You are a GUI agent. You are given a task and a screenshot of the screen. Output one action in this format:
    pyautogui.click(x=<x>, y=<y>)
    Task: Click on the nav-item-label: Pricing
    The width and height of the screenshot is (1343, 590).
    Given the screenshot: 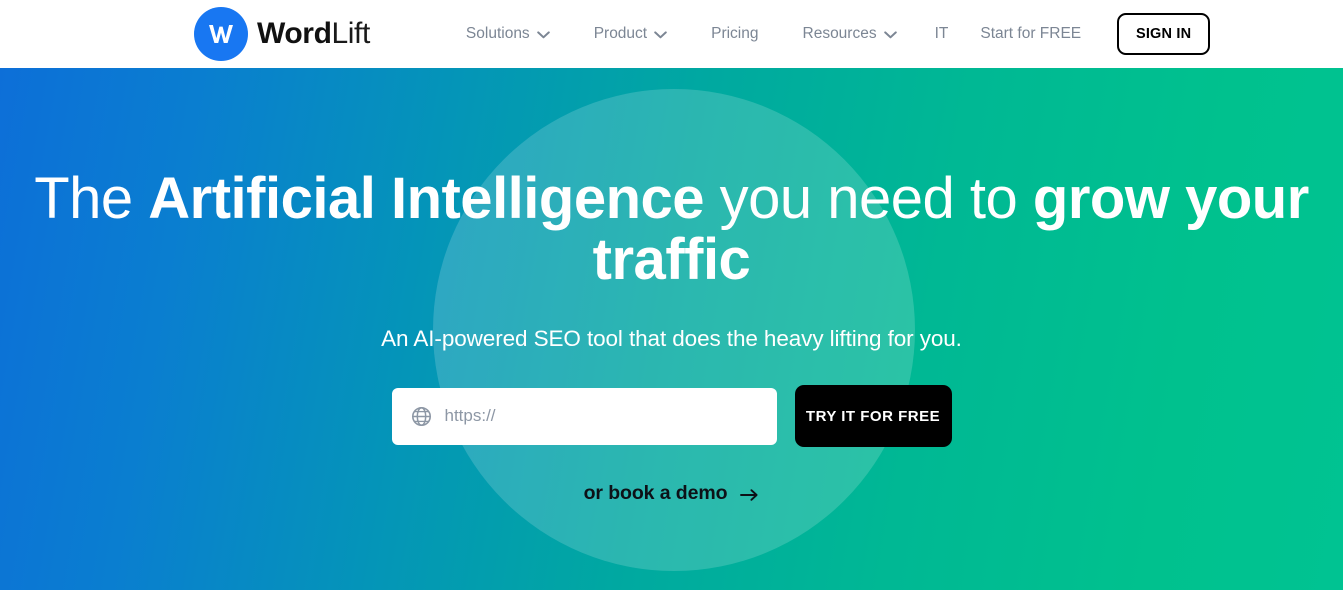 What is the action you would take?
    pyautogui.click(x=735, y=34)
    